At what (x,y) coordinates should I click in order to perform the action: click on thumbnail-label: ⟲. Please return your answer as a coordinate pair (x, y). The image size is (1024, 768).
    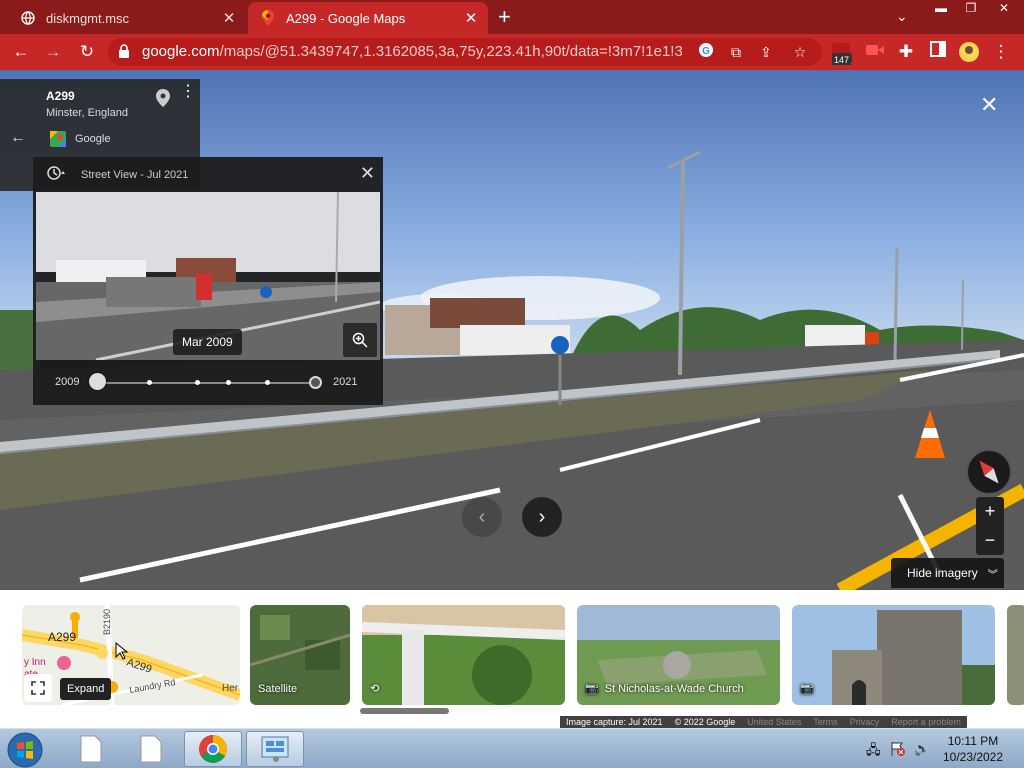
    Looking at the image, I should click on (374, 688).